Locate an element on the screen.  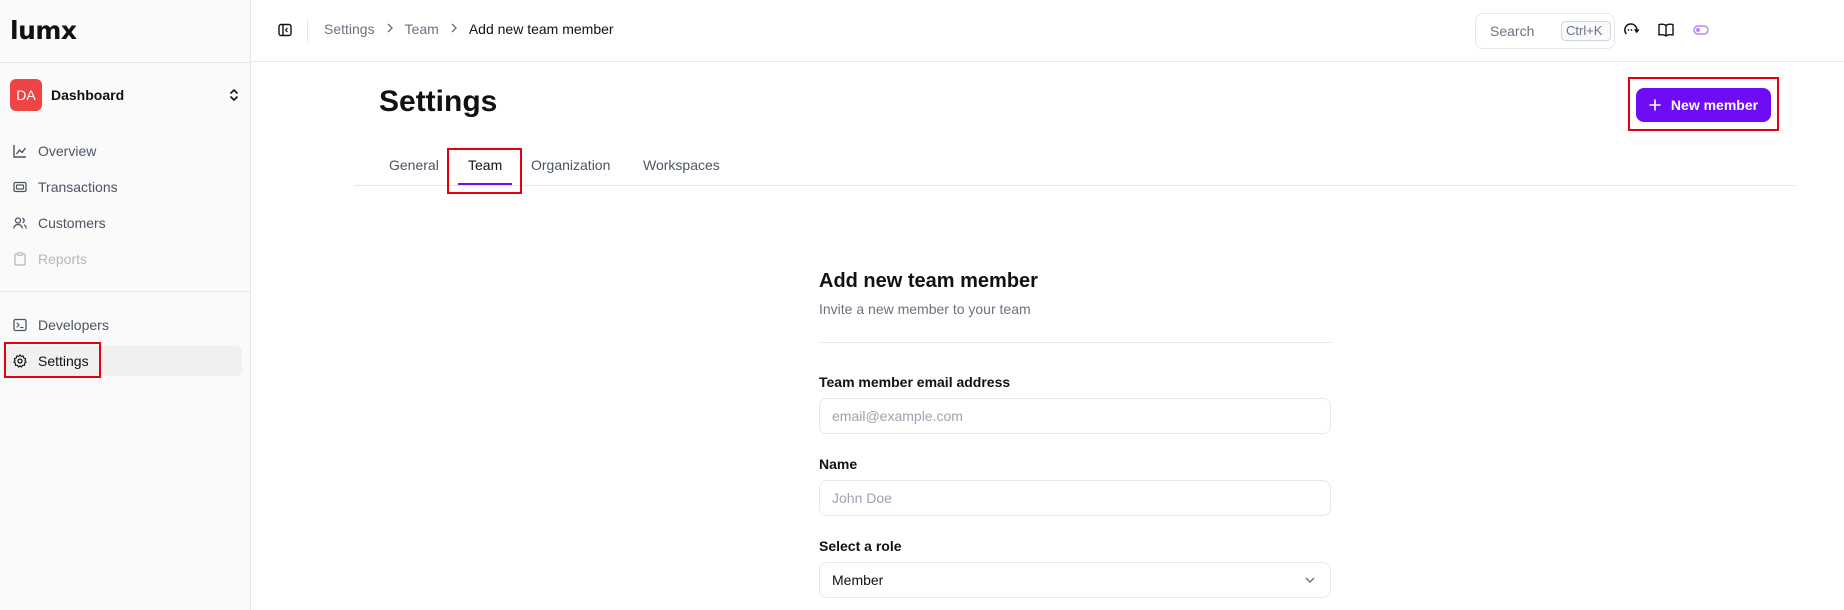
breadcrumb: Settings Team Add new team member is located at coordinates (469, 29).